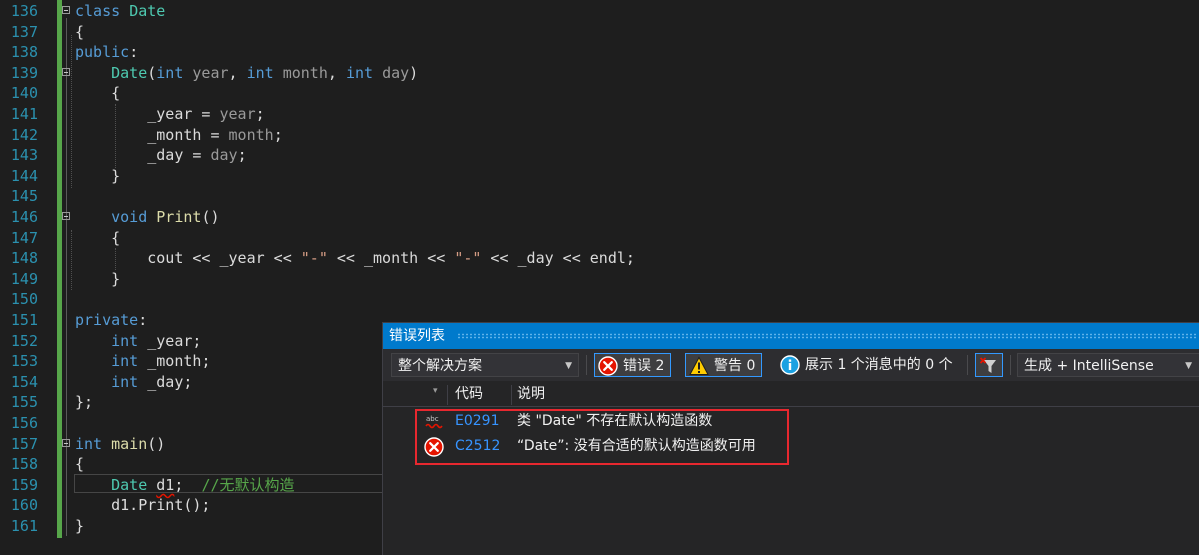  What do you see at coordinates (24, 11) in the screenshot?
I see `line-number: 136` at bounding box center [24, 11].